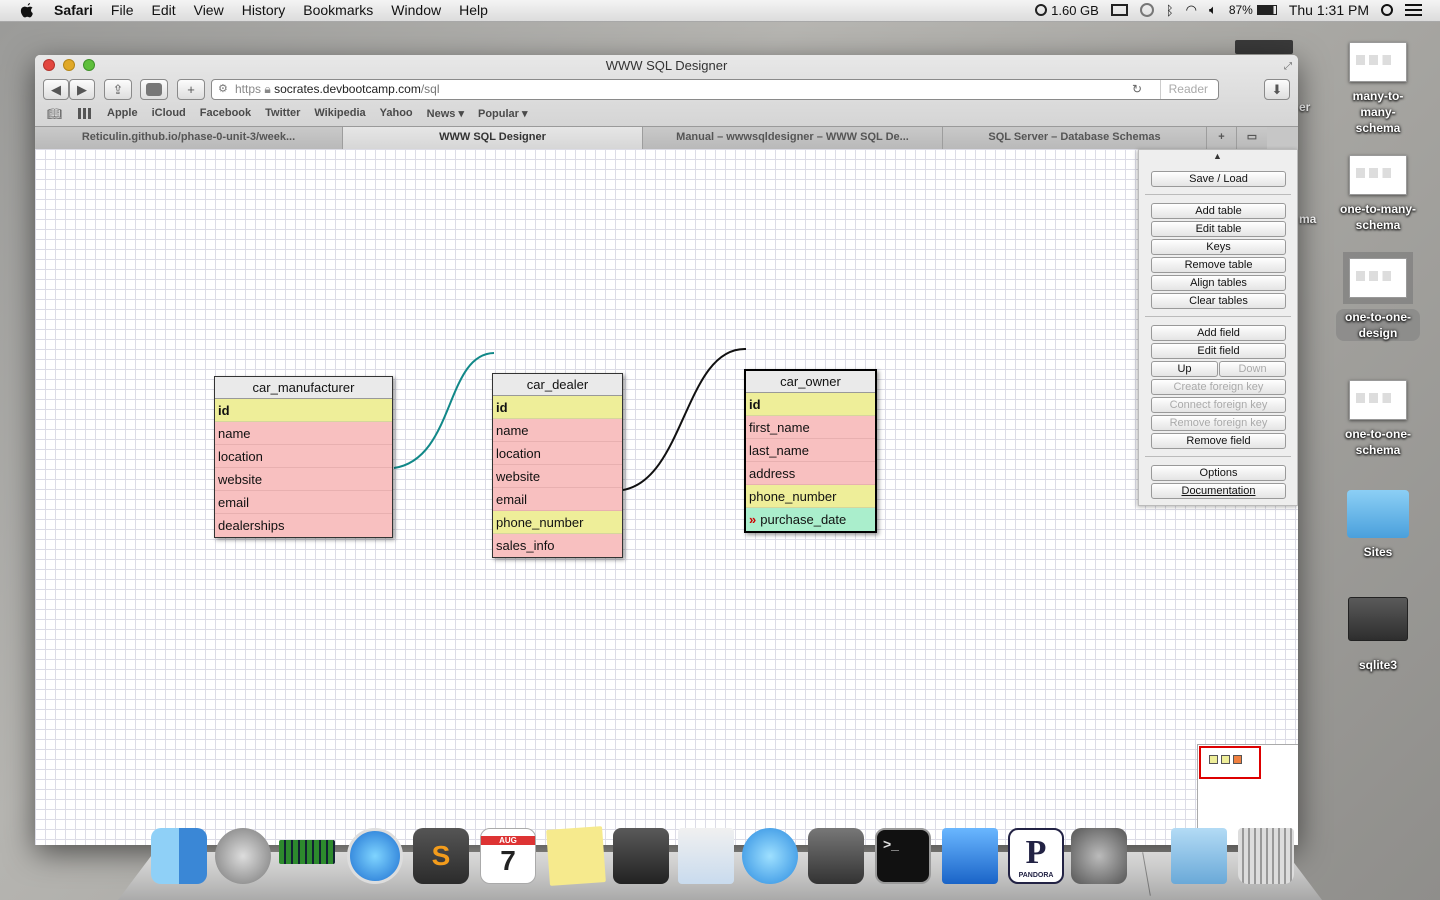 This screenshot has height=900, width=1440. I want to click on field-first-name: first_name, so click(810, 427).